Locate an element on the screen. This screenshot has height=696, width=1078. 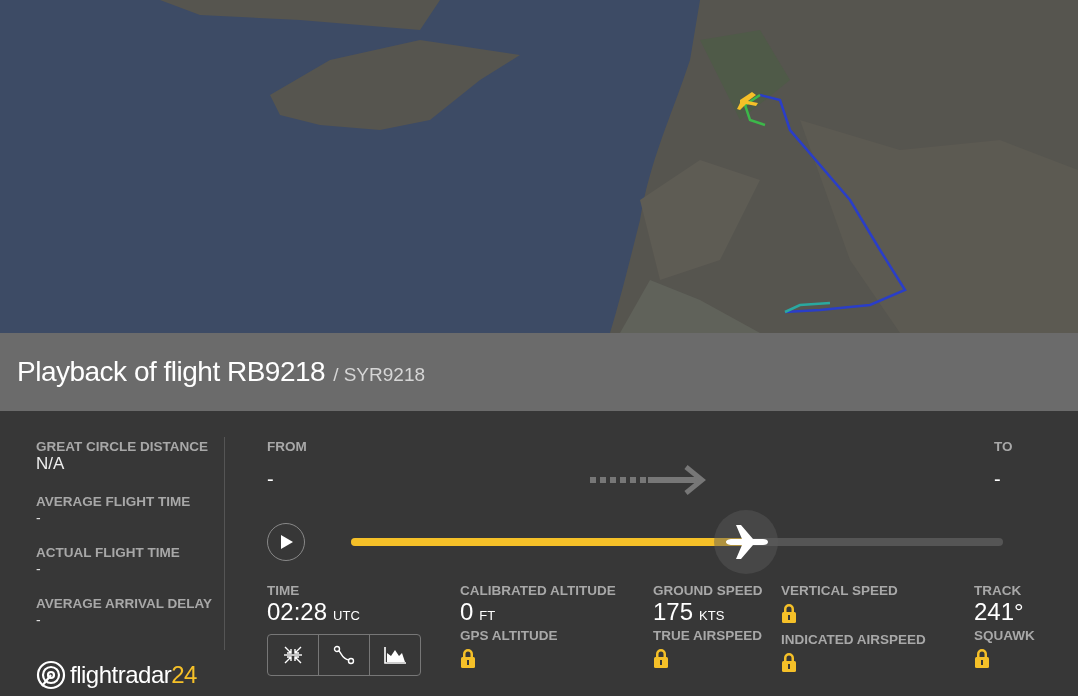
from-value: - is located at coordinates (271, 479).